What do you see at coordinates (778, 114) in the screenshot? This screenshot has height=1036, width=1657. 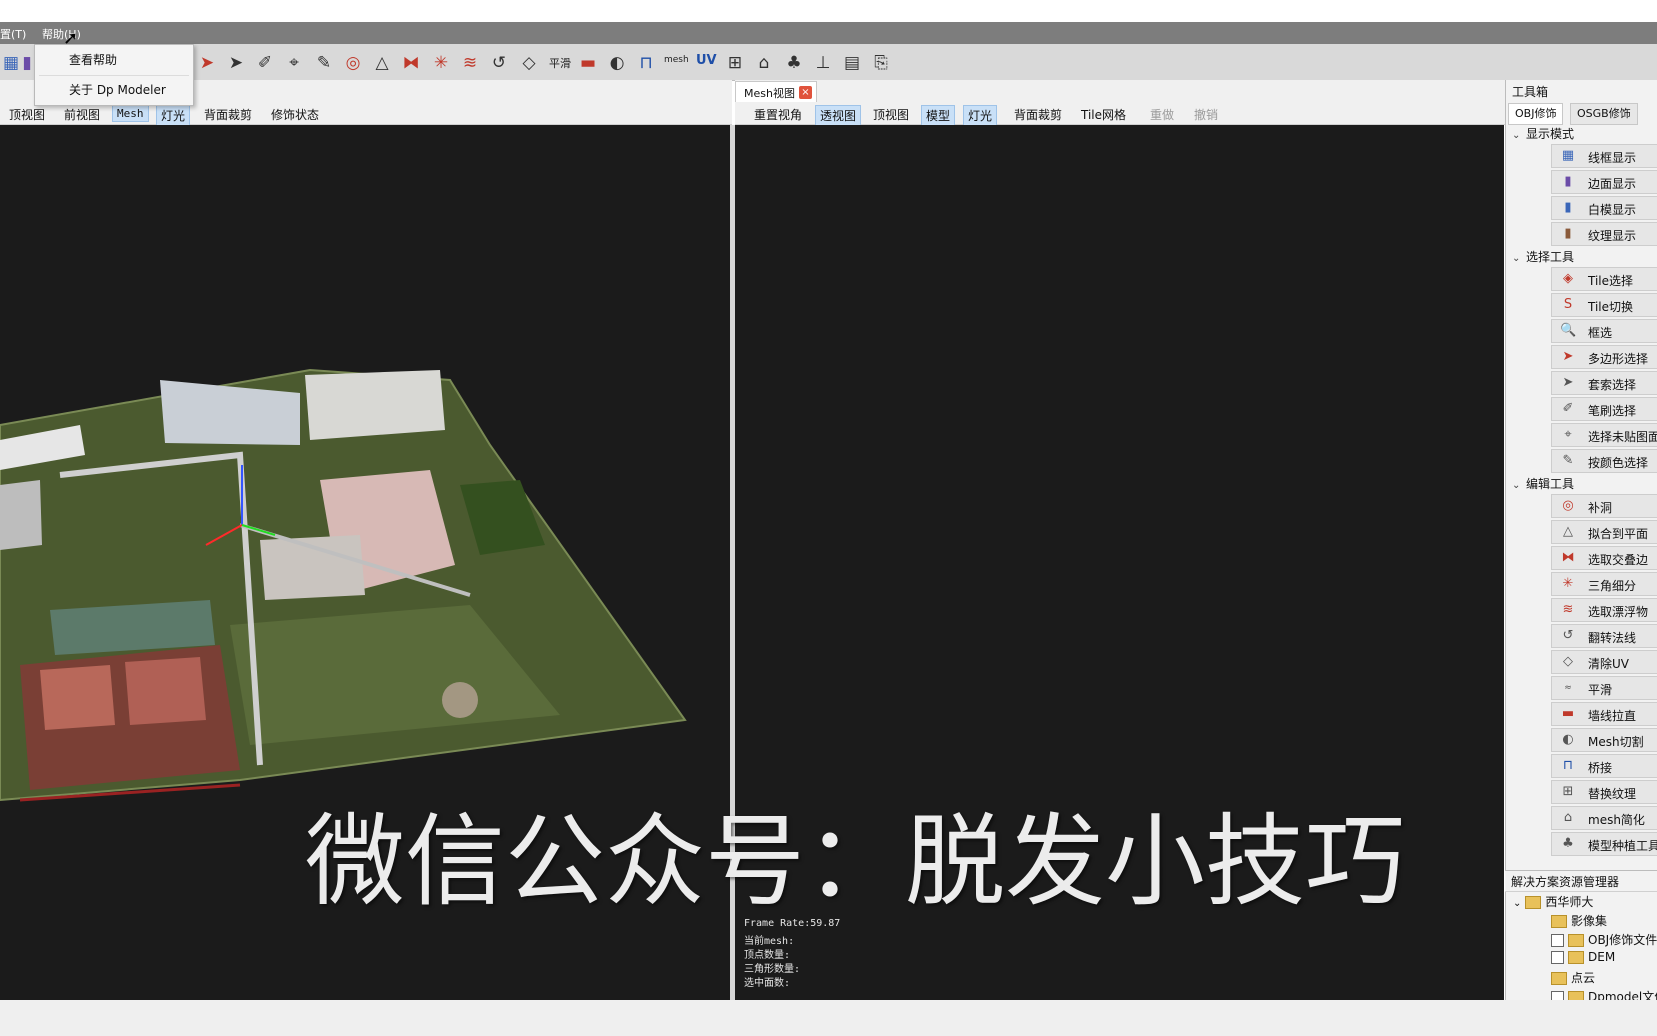 I see `tab-reset-view: 重置视角` at bounding box center [778, 114].